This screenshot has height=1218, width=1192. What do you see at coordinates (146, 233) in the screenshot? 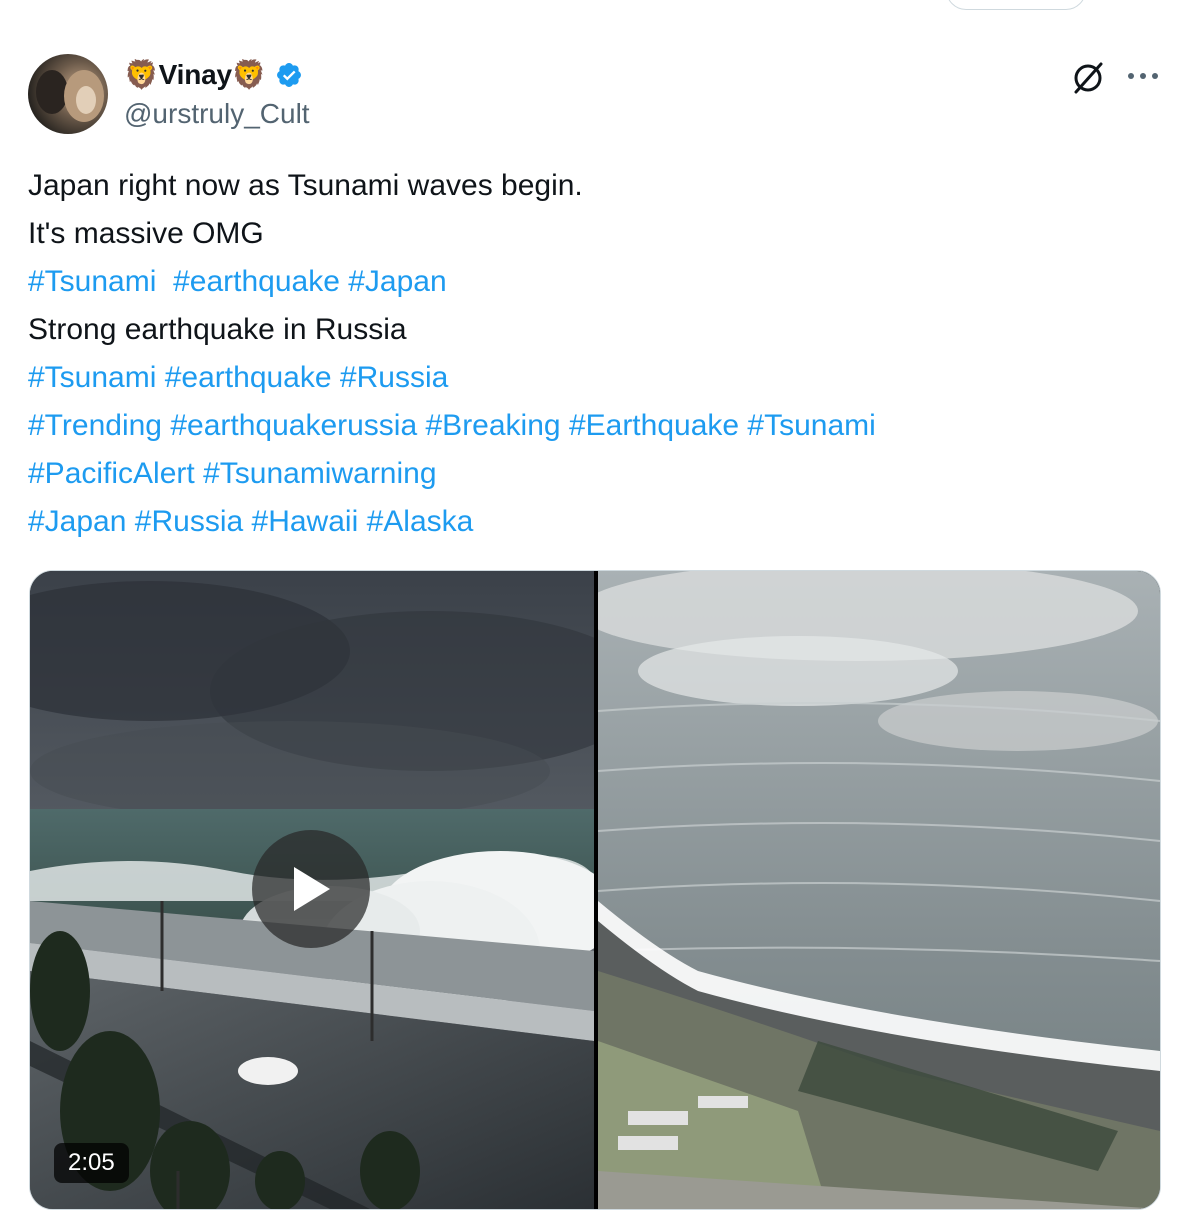
I see `tweet-line: It's massive OMG` at bounding box center [146, 233].